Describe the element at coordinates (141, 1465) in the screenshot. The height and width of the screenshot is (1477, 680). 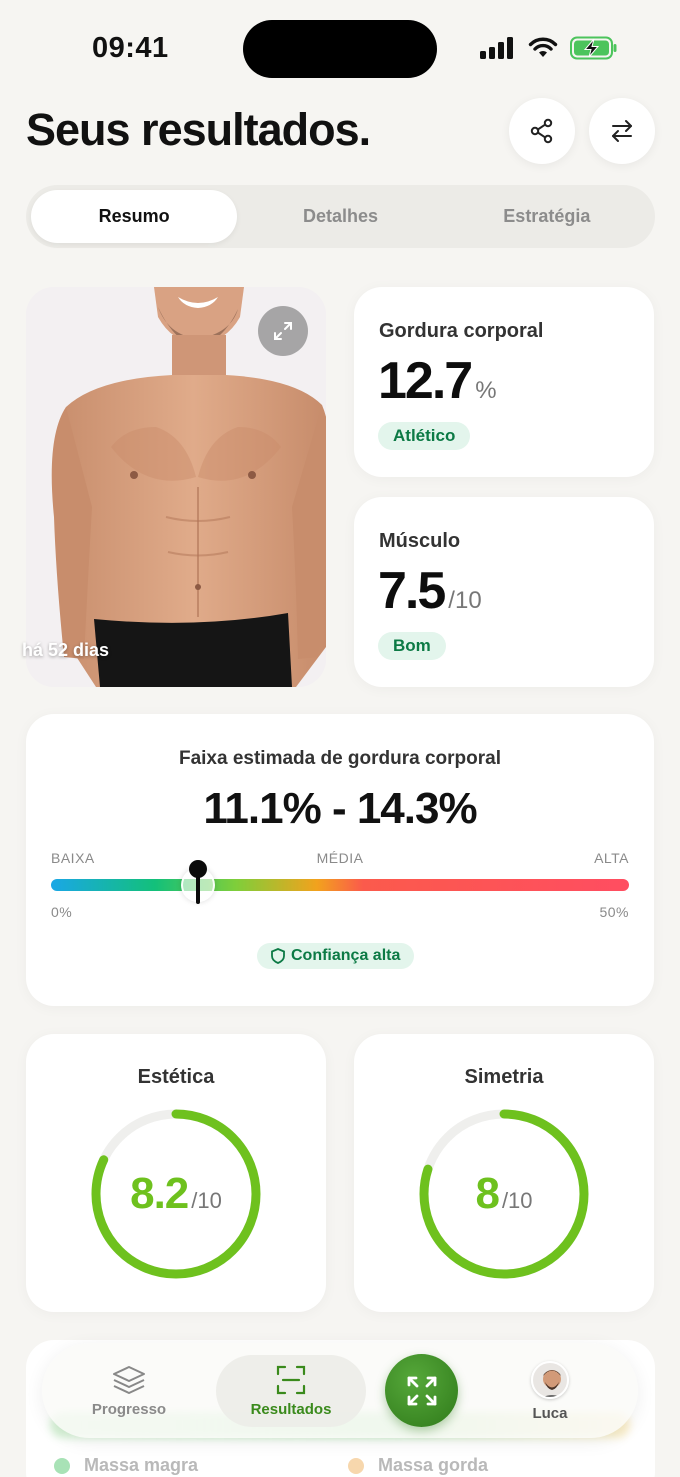
I see `lean-mass-label: Massa magra` at that location.